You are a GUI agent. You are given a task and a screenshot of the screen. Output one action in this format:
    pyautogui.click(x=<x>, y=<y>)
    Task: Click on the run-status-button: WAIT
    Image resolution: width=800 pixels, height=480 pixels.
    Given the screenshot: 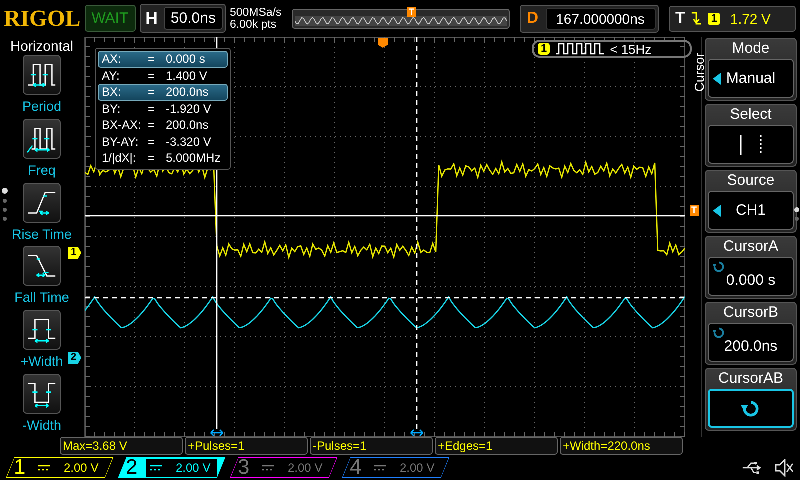 What is the action you would take?
    pyautogui.click(x=110, y=18)
    